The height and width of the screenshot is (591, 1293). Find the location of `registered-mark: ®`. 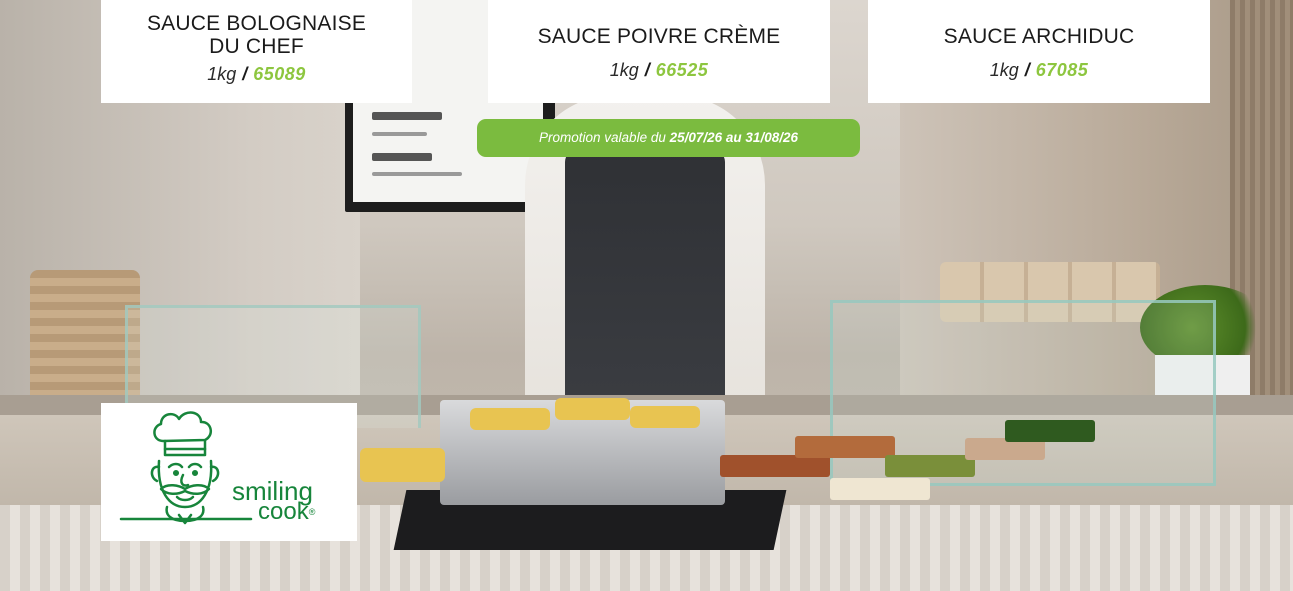

registered-mark: ® is located at coordinates (312, 512).